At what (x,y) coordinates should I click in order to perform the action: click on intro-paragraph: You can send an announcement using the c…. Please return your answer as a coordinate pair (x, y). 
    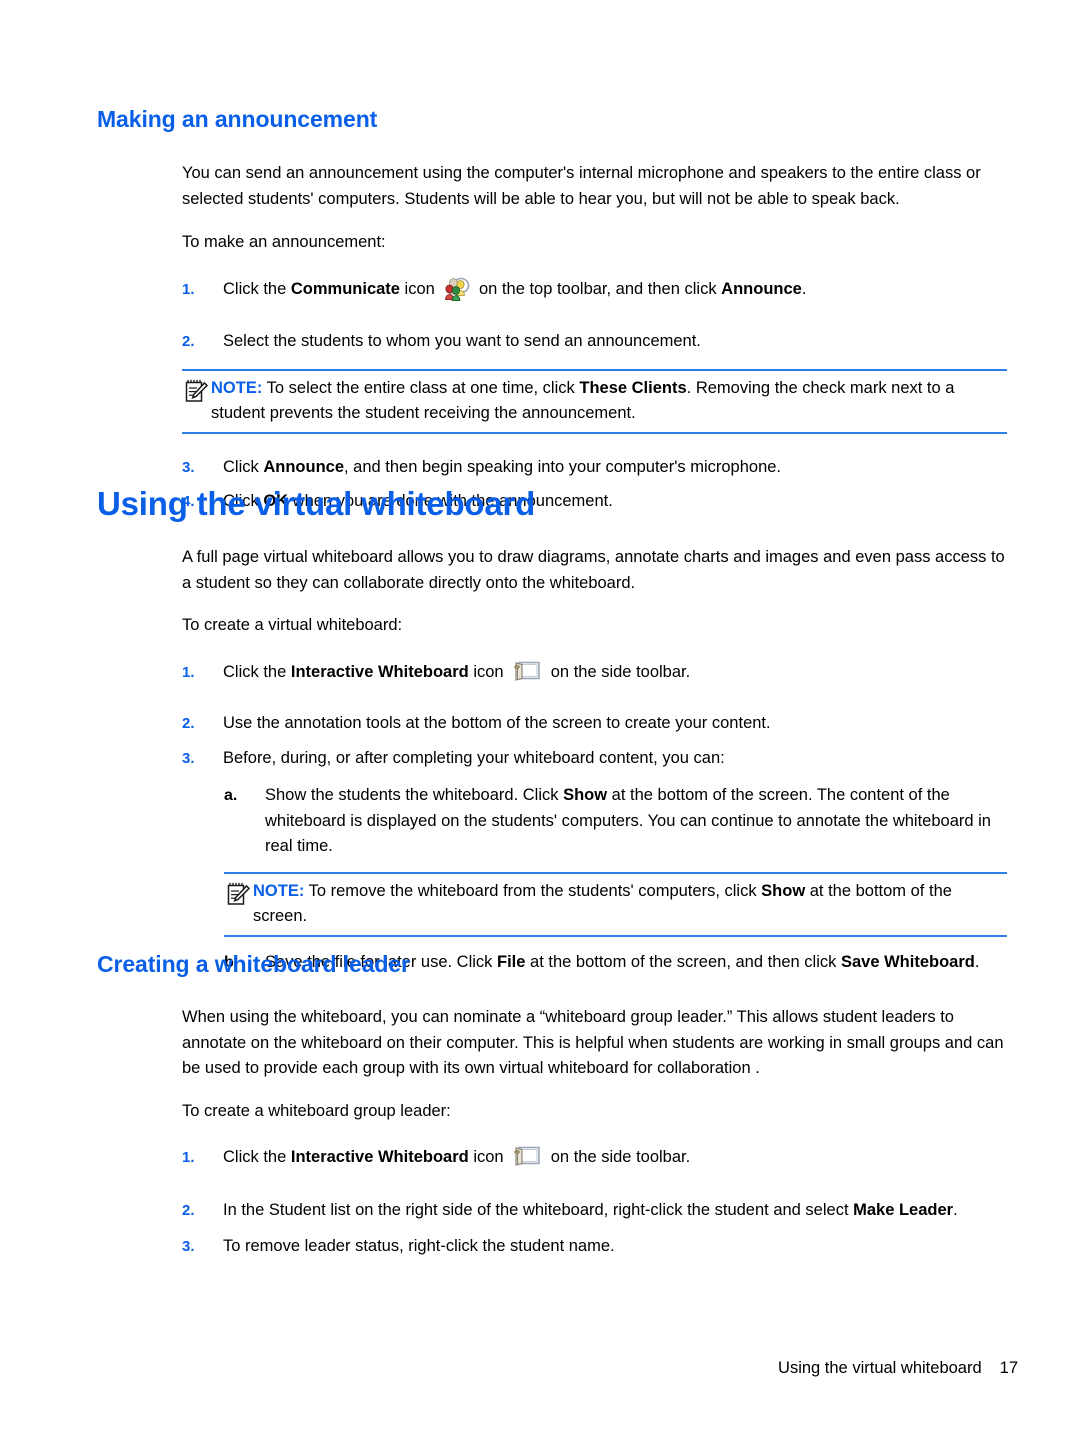
    Looking at the image, I should click on (581, 186).